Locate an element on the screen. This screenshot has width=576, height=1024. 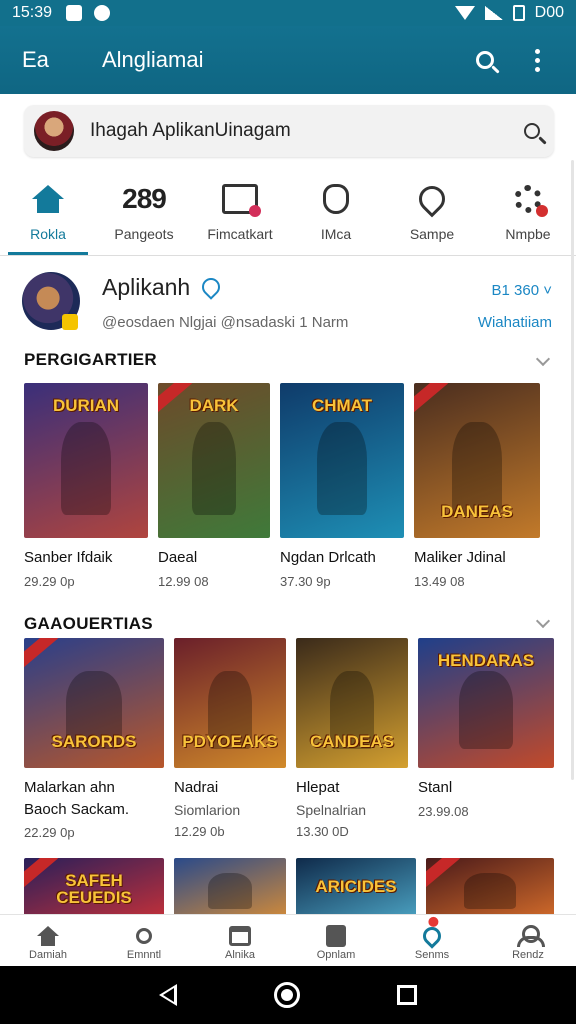
game-card: DANEAS Maliker Jdinal 13.49 08 is located at coordinates (477, 486).